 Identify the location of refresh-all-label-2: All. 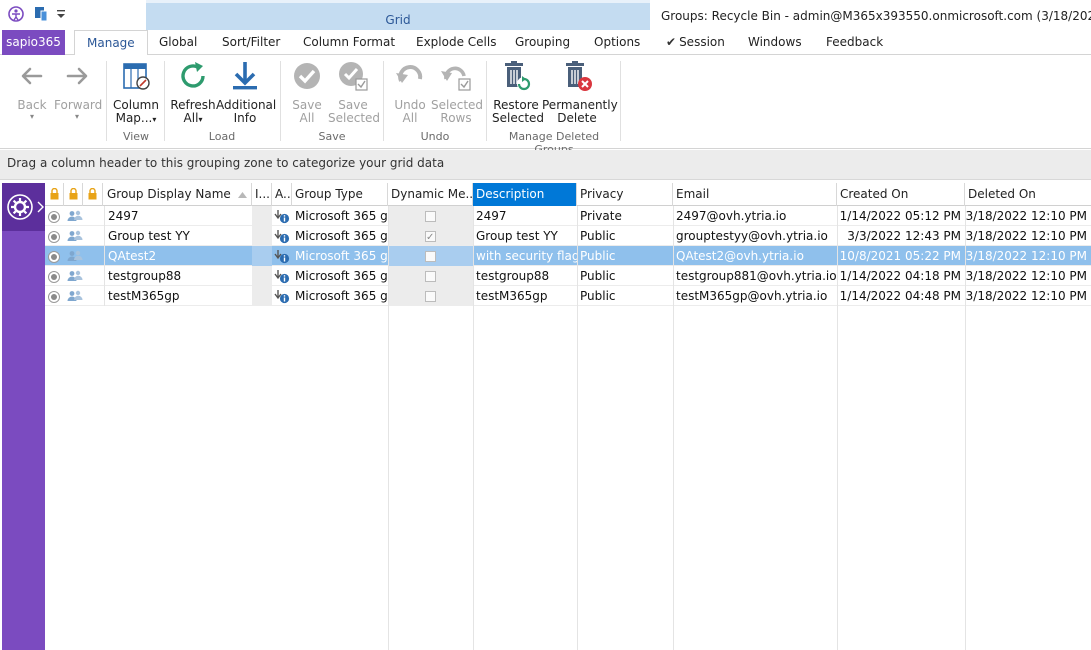
(191, 118).